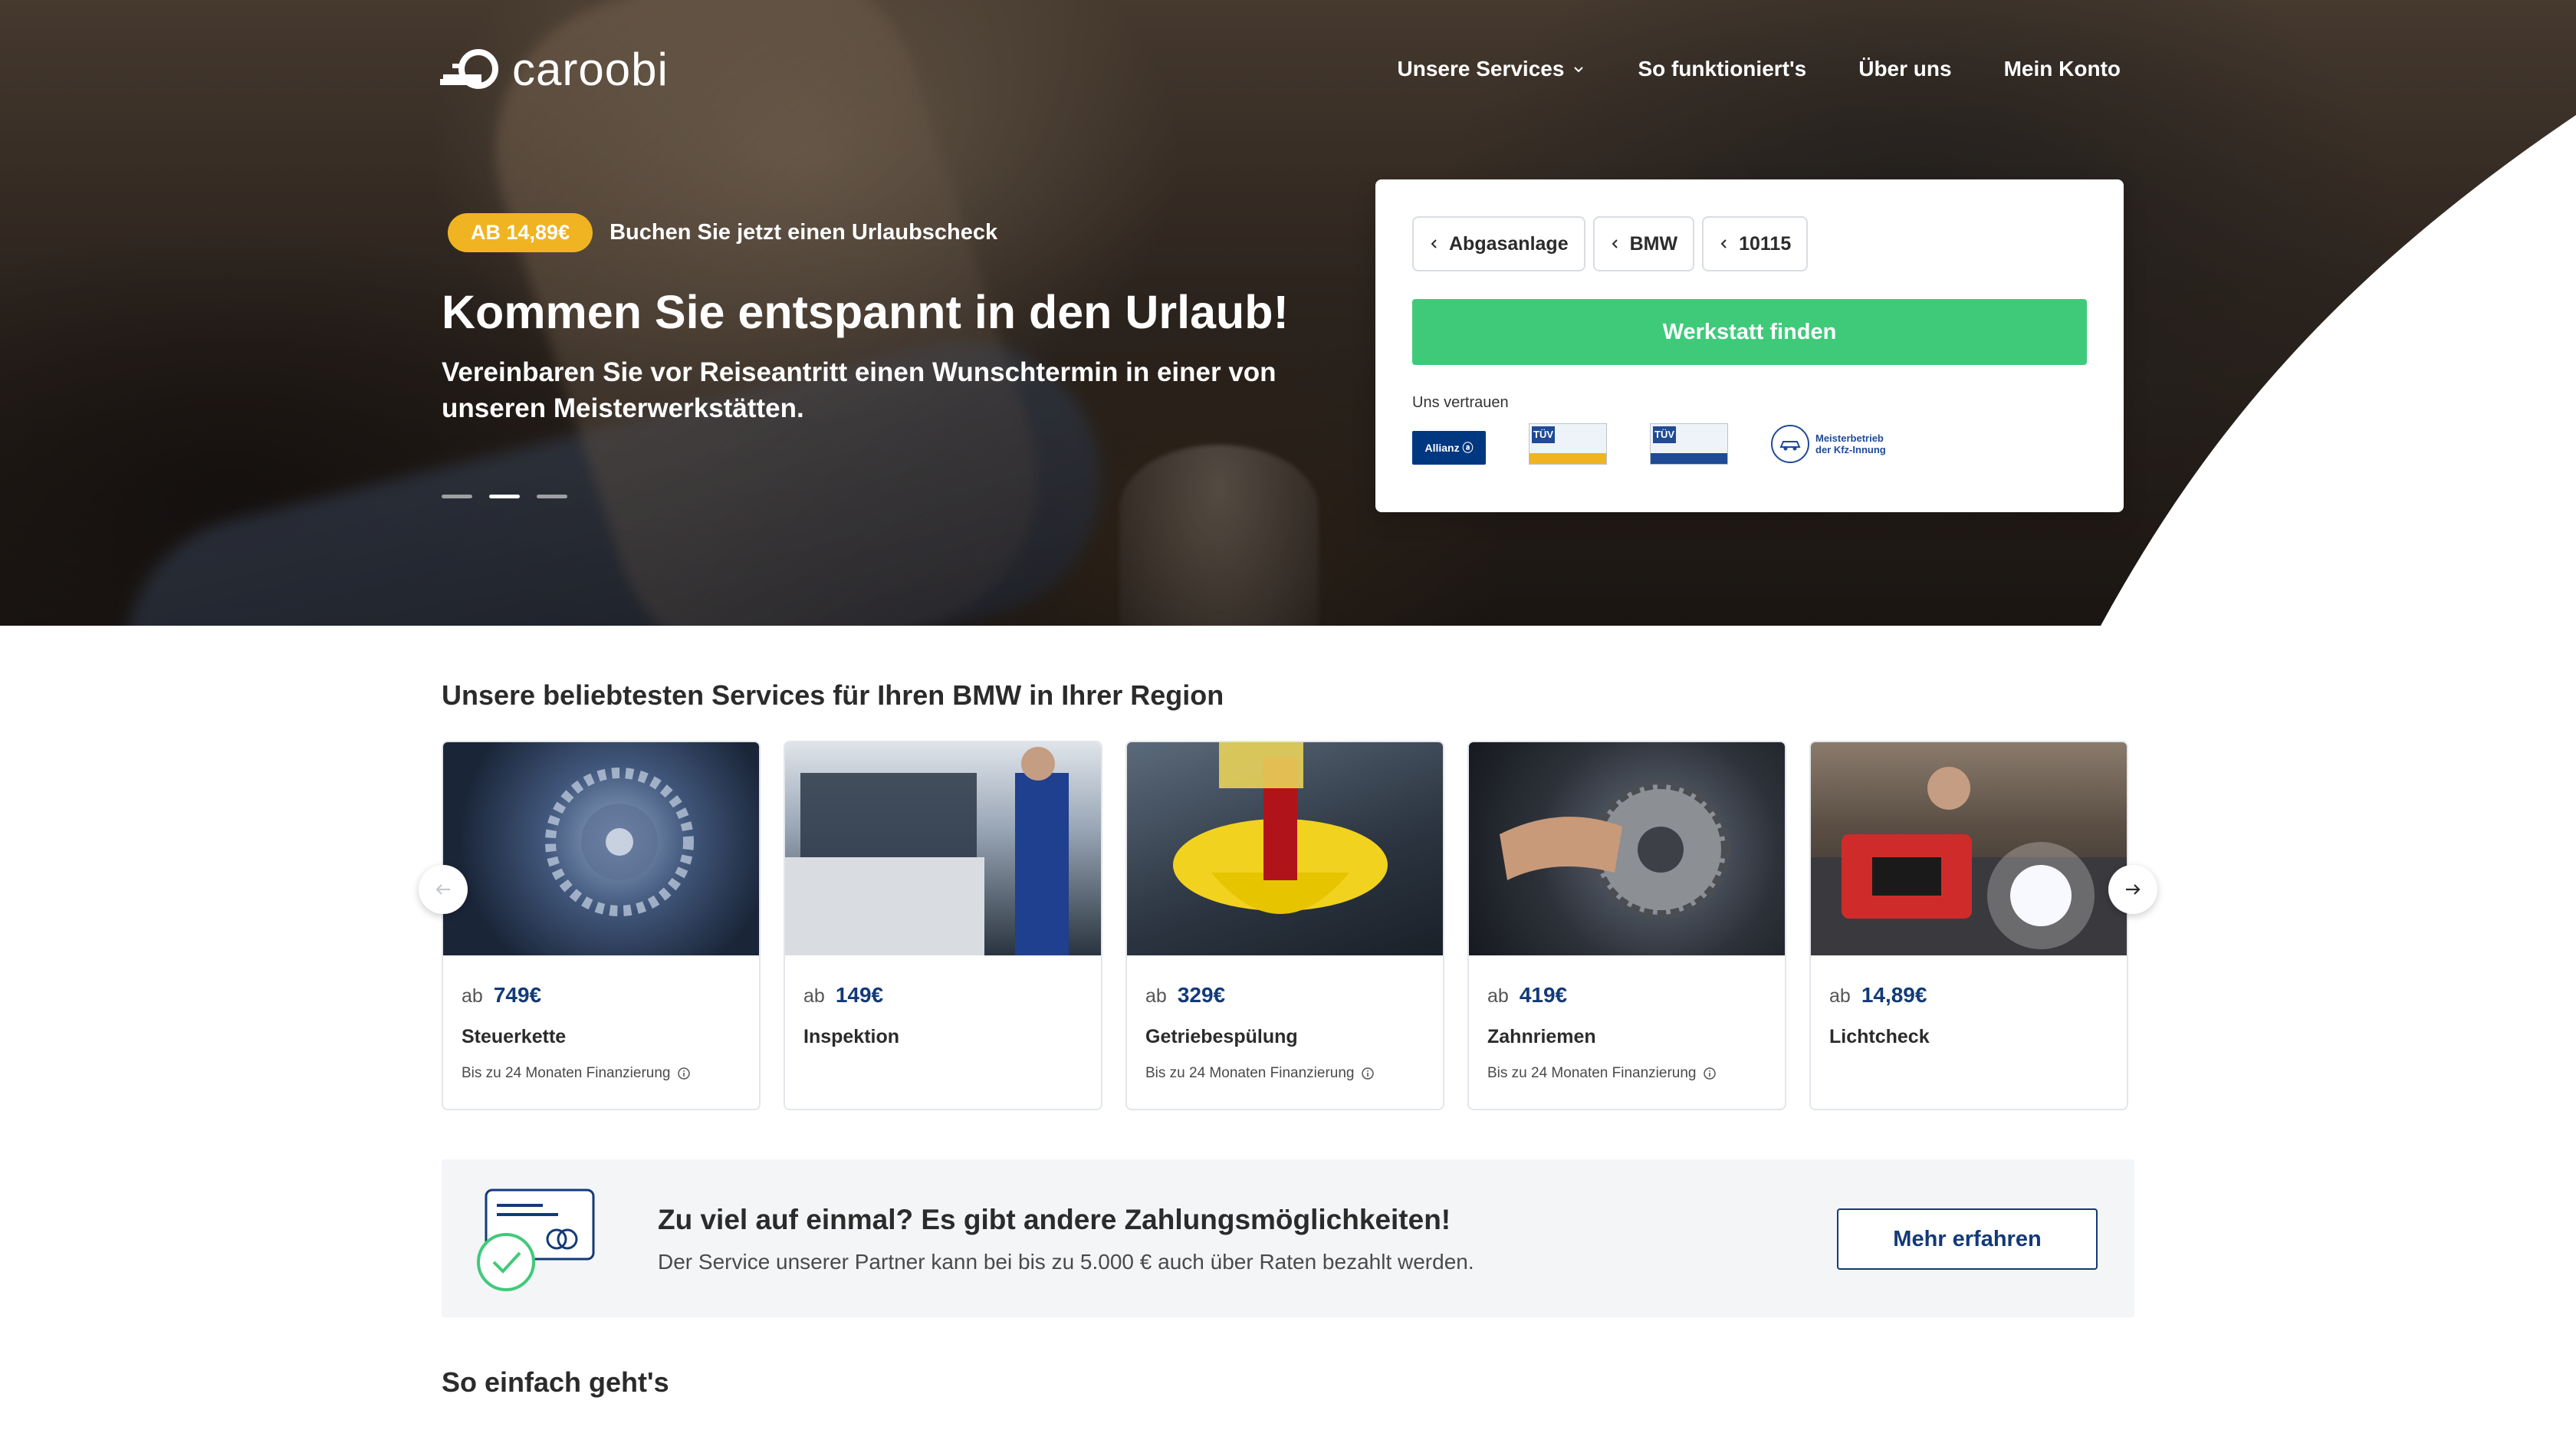 The image size is (2576, 1440). I want to click on nav-label: Mein Konto, so click(2062, 69).